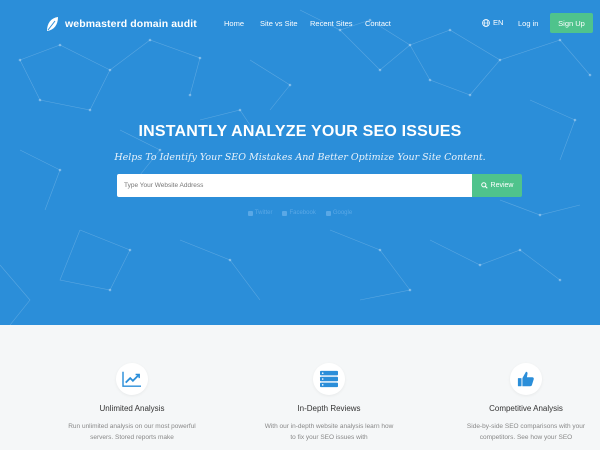  What do you see at coordinates (234, 23) in the screenshot?
I see `nav-home-link: Home` at bounding box center [234, 23].